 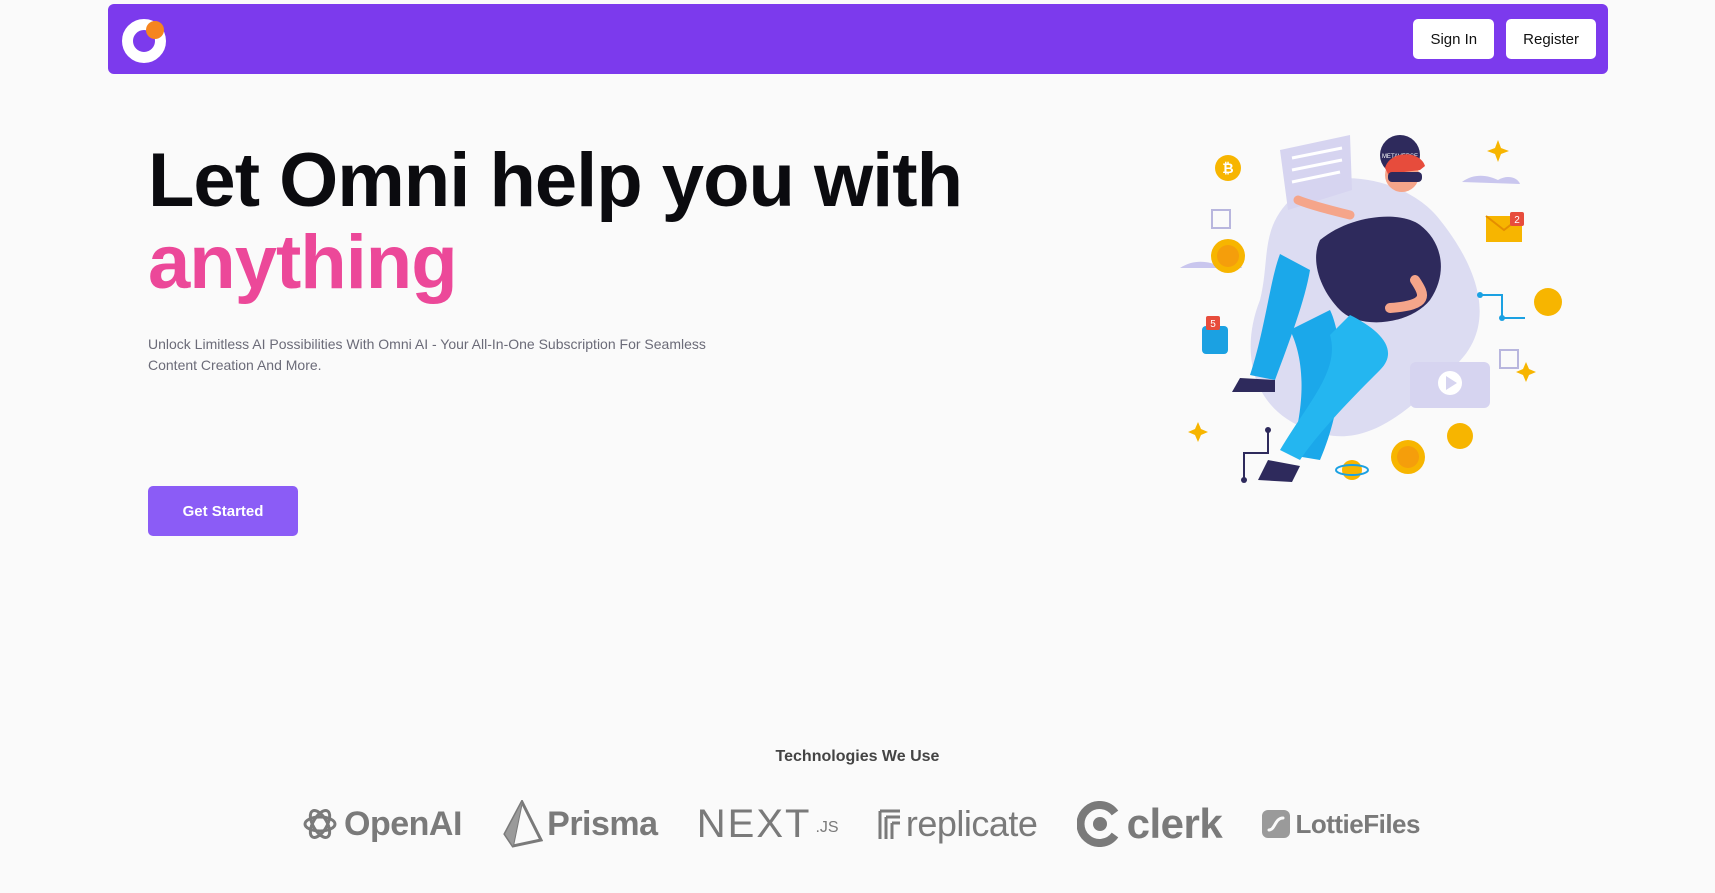 I want to click on svg-text: 5, so click(x=1213, y=324).